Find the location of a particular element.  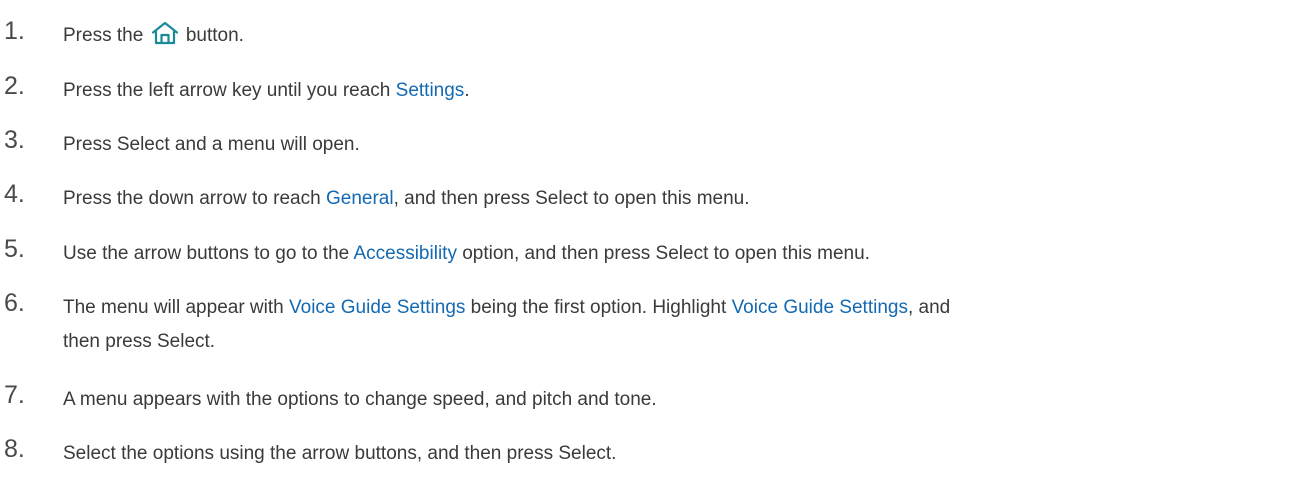

settings-link: Settings is located at coordinates (430, 90).